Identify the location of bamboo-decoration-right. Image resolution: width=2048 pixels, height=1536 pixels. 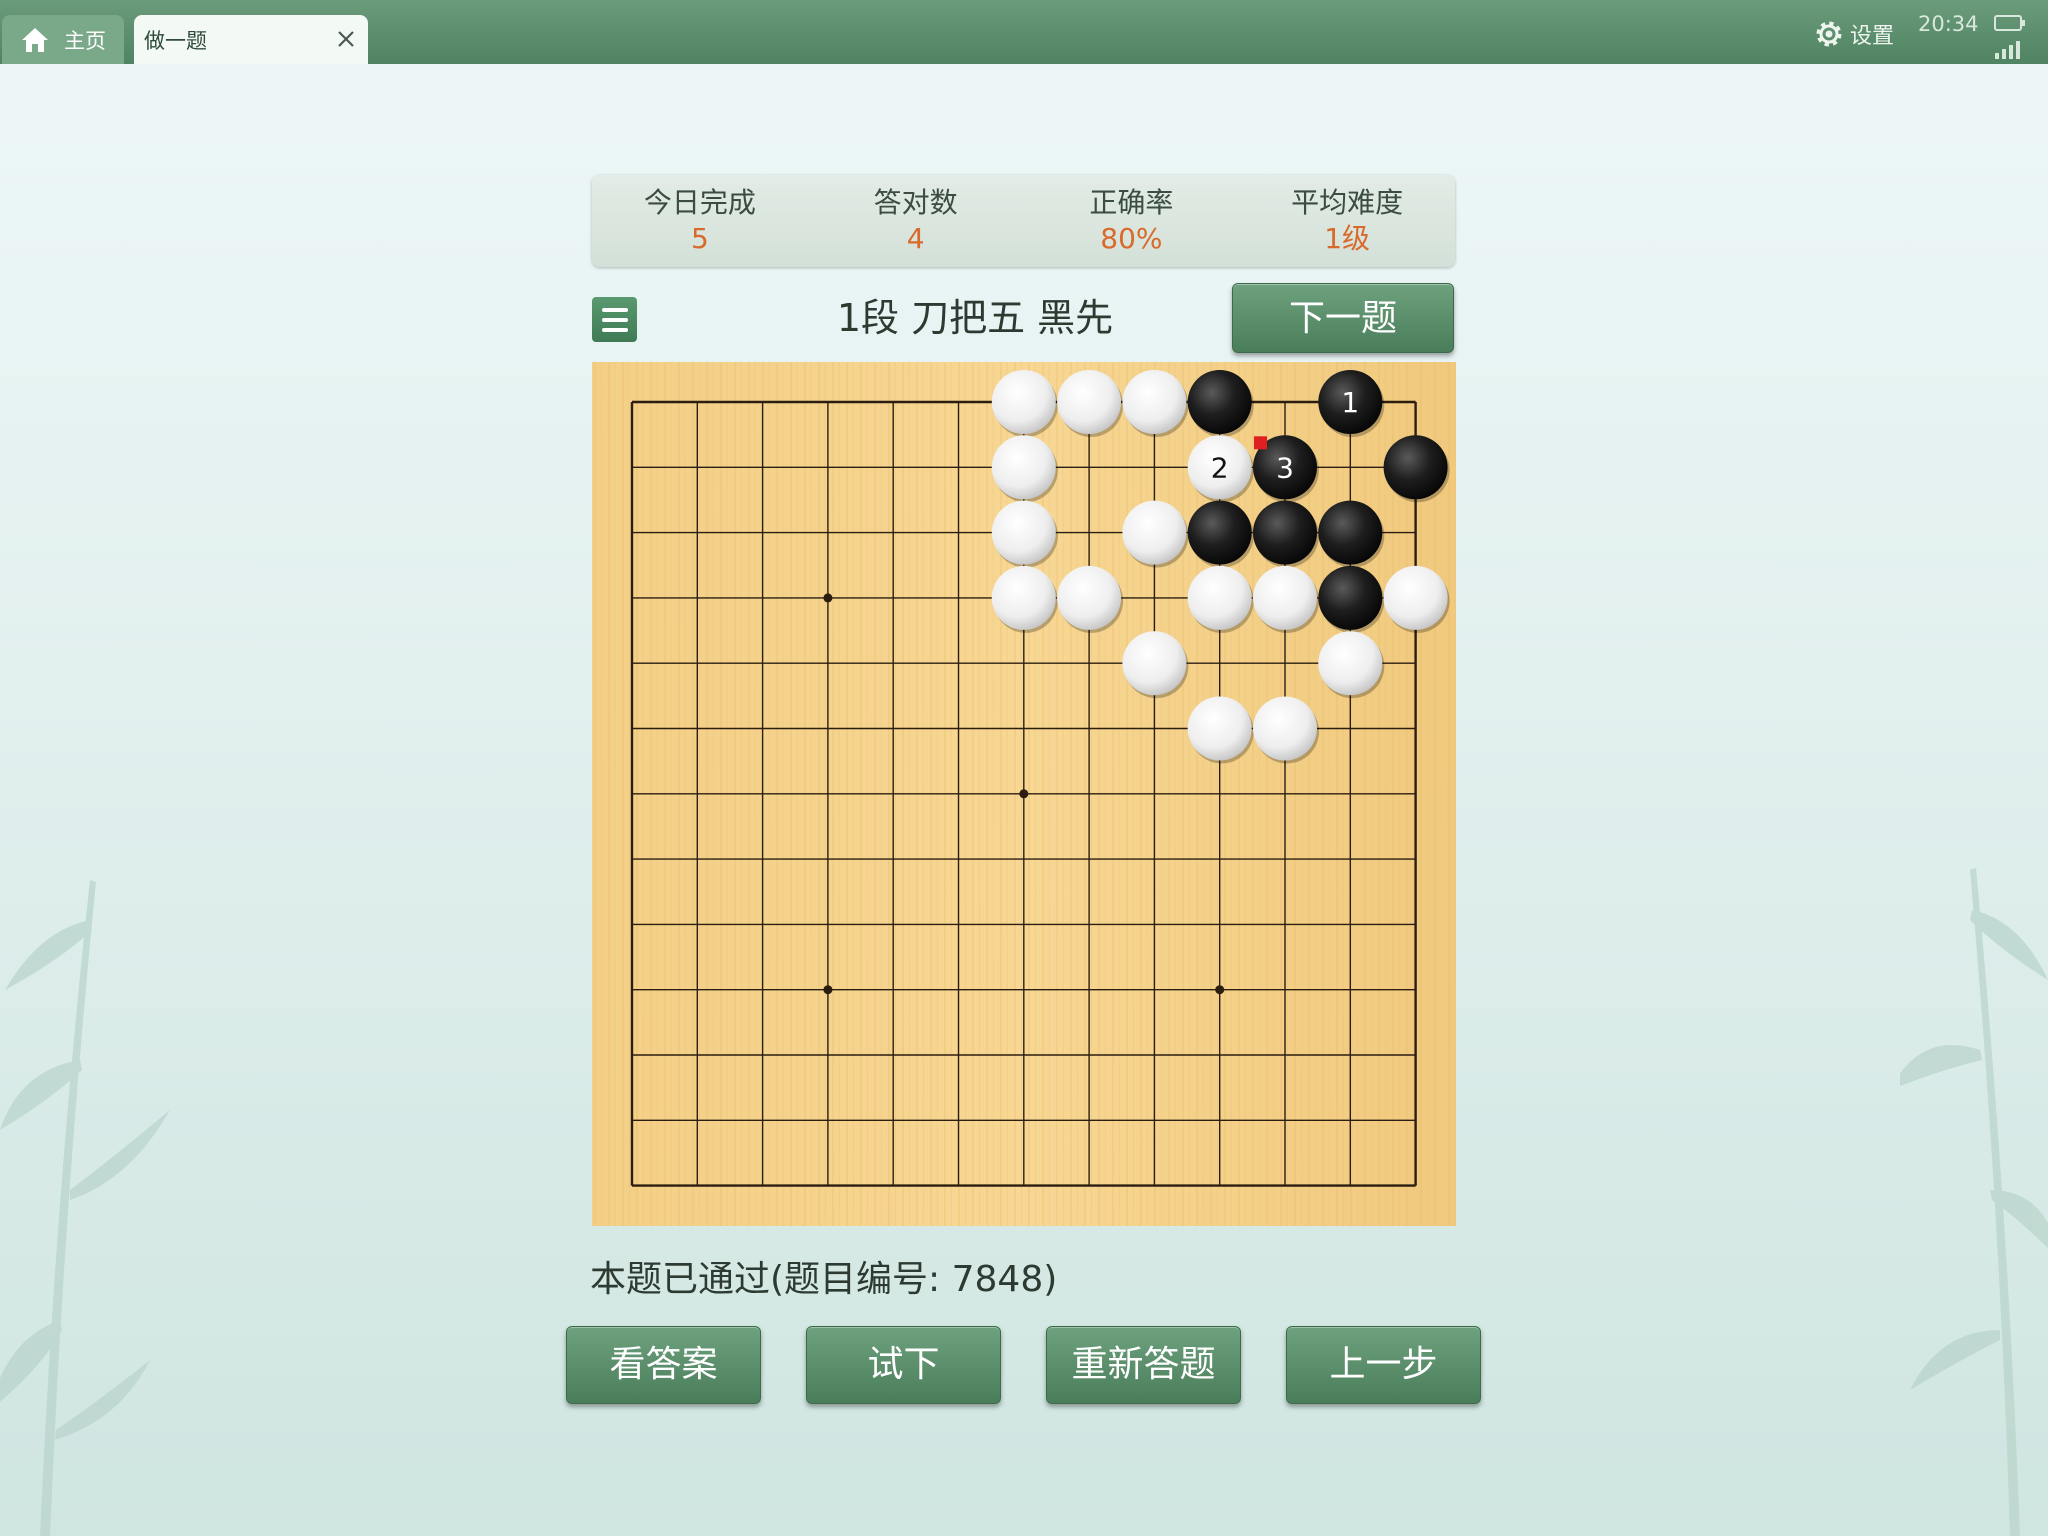
(1974, 1202).